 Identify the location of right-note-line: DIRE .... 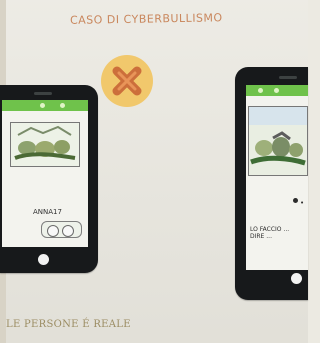
(261, 236).